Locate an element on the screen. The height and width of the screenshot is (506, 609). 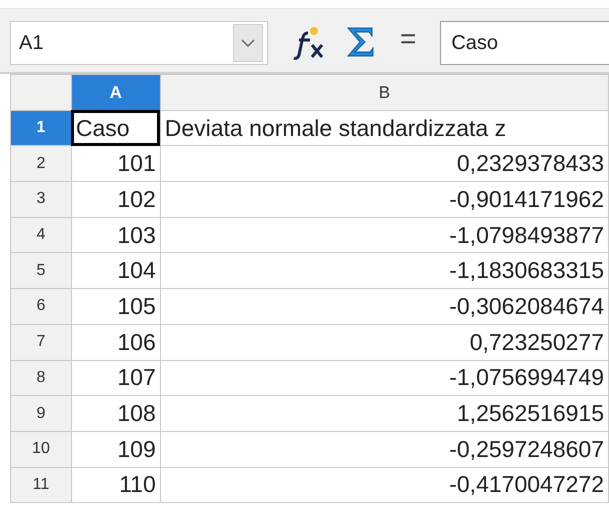
table-cell: 1,2562516915 is located at coordinates (384, 414).